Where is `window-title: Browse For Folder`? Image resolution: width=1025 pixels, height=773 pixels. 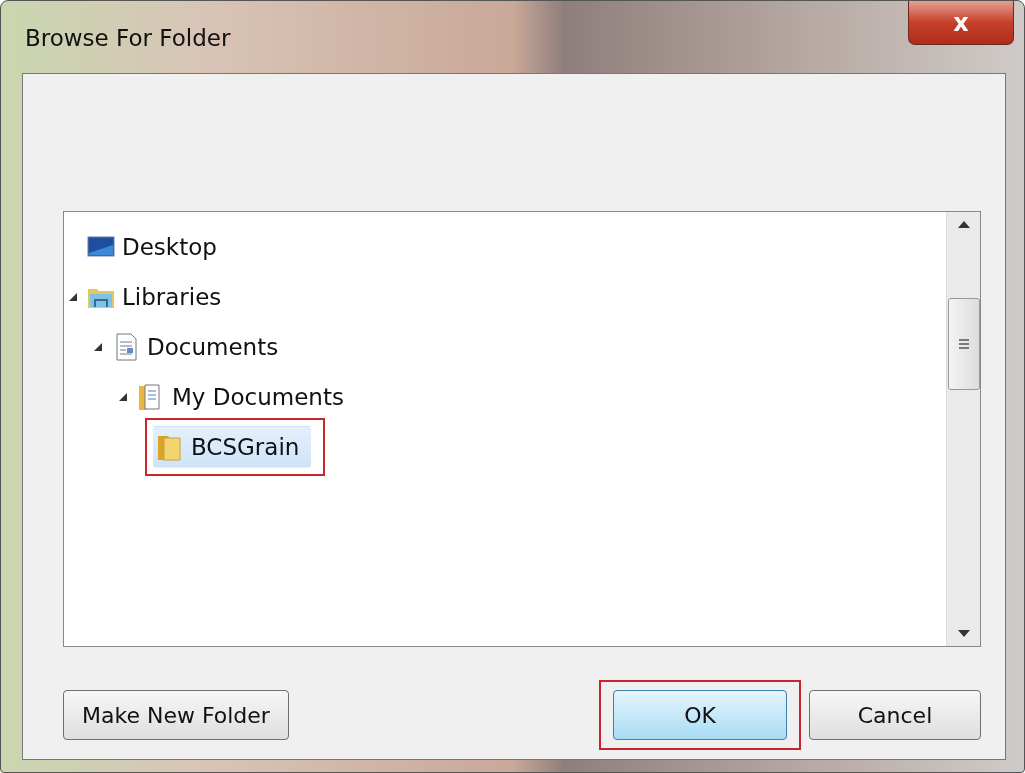 window-title: Browse For Folder is located at coordinates (128, 38).